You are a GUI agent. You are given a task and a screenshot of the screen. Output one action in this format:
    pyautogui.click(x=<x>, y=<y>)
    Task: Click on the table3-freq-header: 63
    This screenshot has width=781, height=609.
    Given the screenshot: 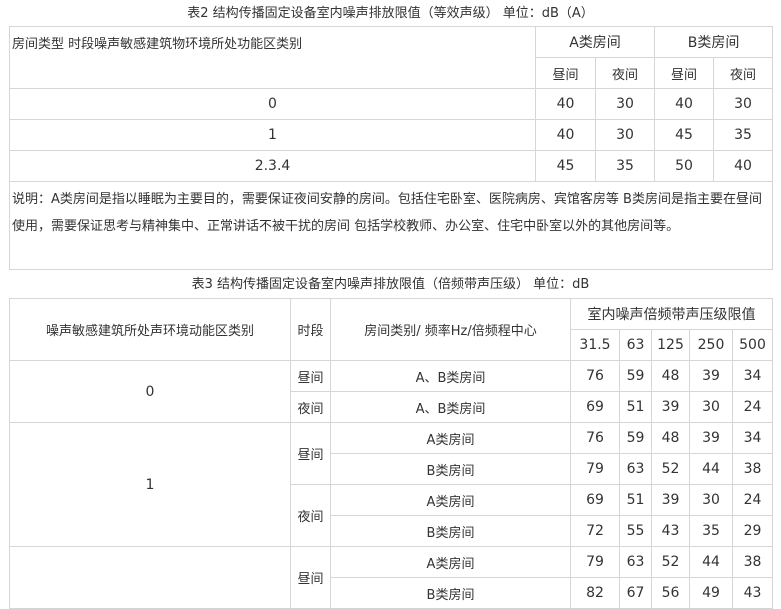 What is the action you would take?
    pyautogui.click(x=635, y=345)
    